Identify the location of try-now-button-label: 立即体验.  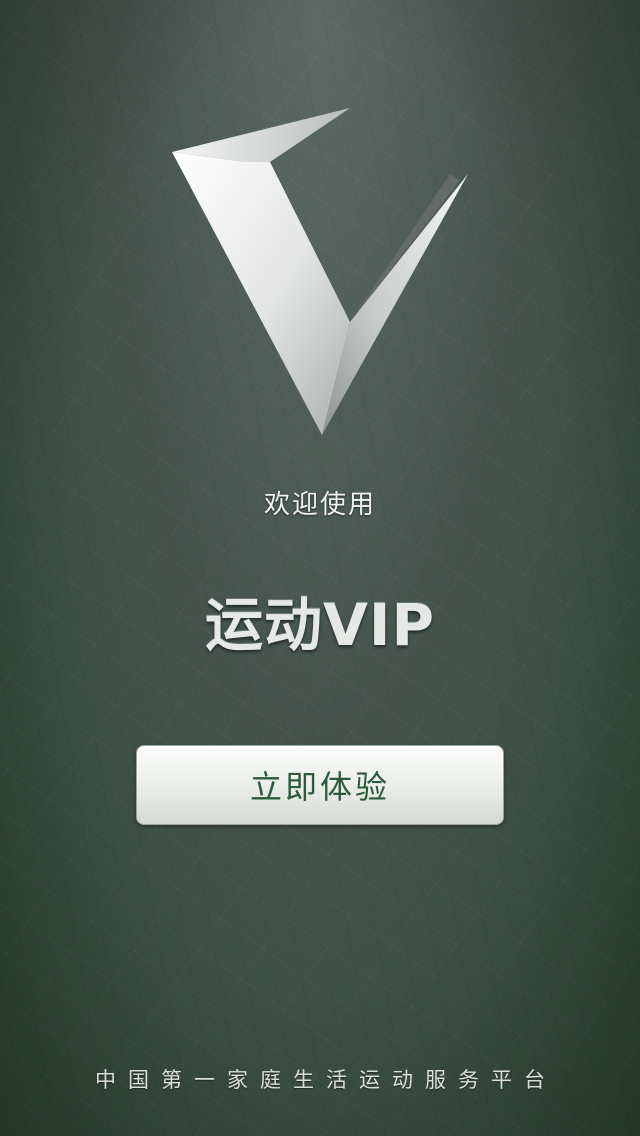
(319, 787).